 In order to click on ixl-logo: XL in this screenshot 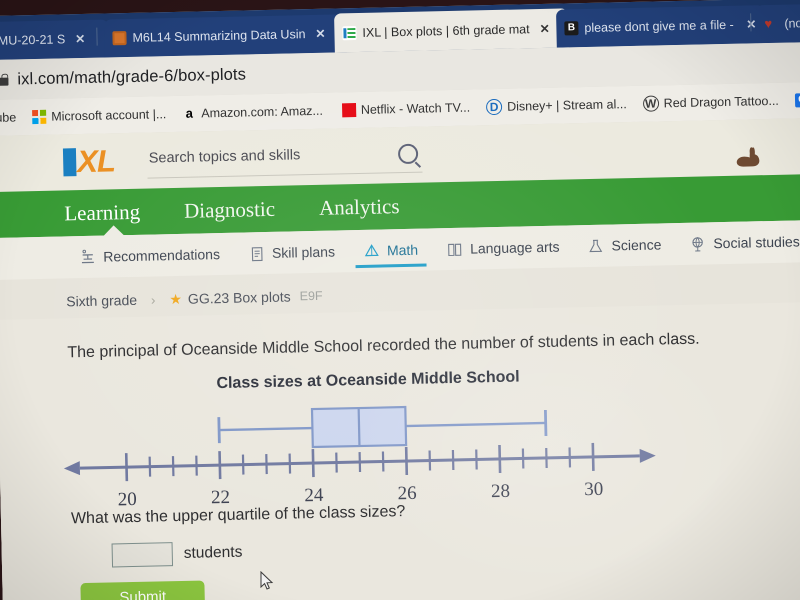, I will do `click(89, 161)`.